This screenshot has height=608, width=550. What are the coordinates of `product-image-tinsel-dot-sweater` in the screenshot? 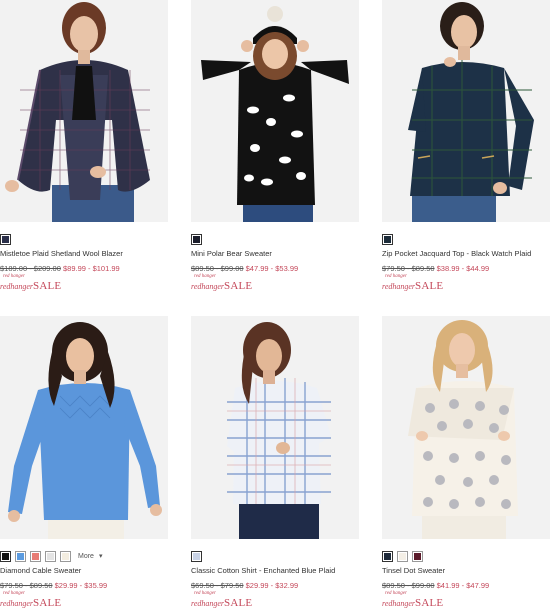 It's located at (466, 427).